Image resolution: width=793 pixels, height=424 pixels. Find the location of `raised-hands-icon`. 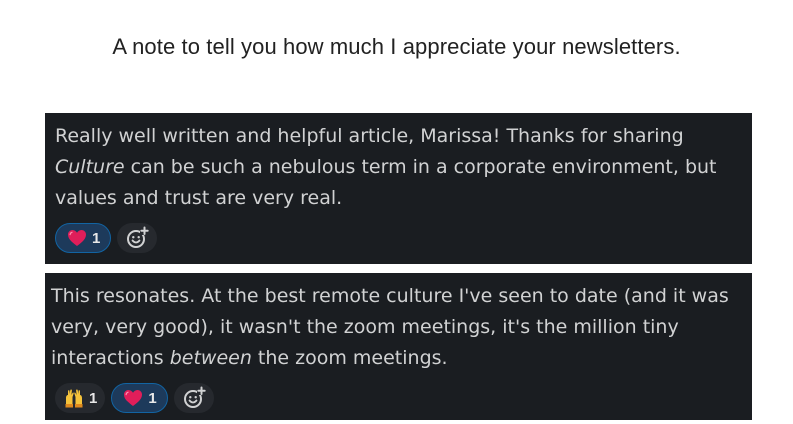

raised-hands-icon is located at coordinates (74, 398).